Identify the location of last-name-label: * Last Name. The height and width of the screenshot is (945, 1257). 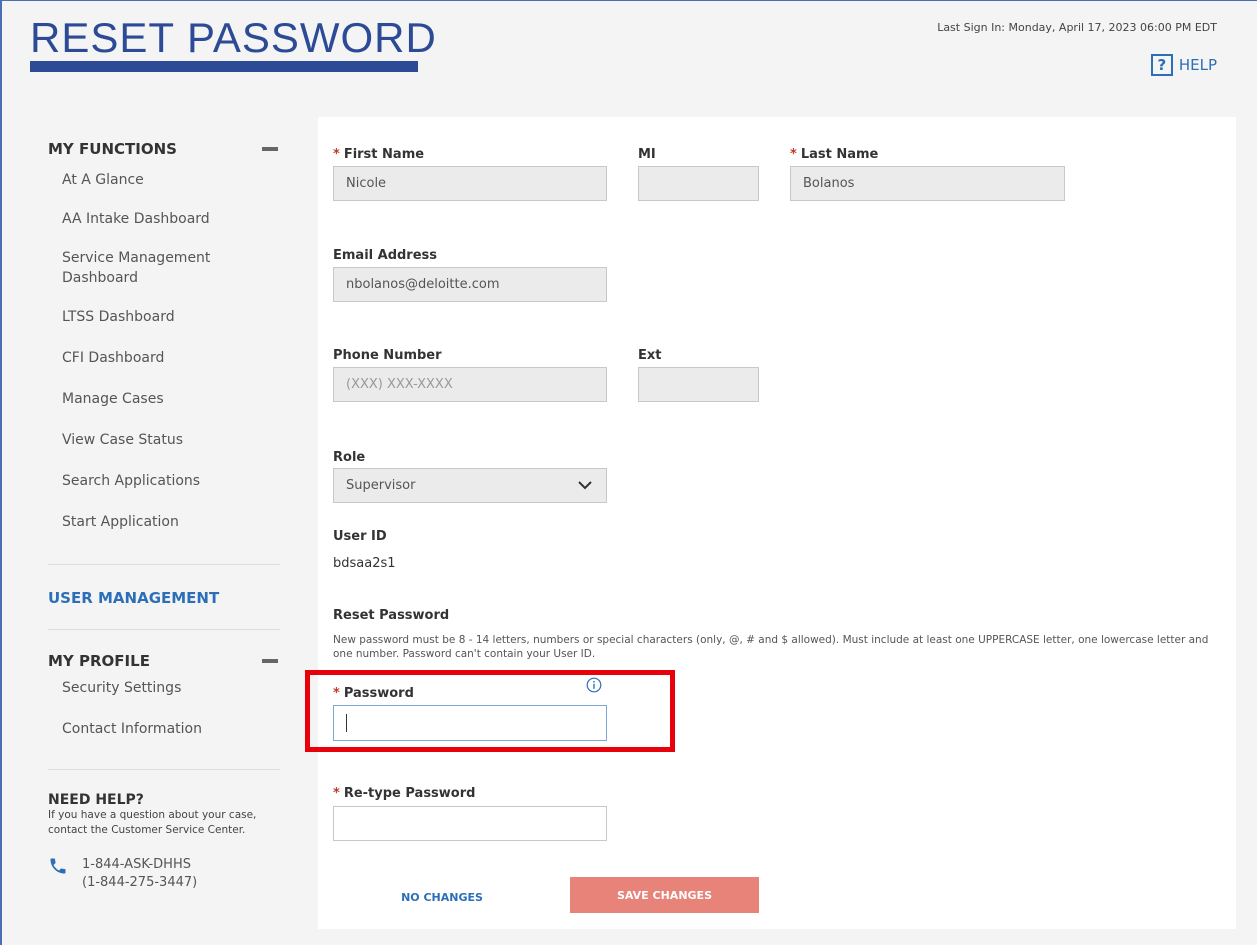
(834, 154).